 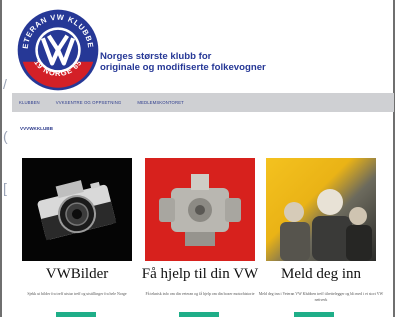 What do you see at coordinates (89, 102) in the screenshot?
I see `nav-item-oppsetning: VVKSENTRE OG OPPSETNING` at bounding box center [89, 102].